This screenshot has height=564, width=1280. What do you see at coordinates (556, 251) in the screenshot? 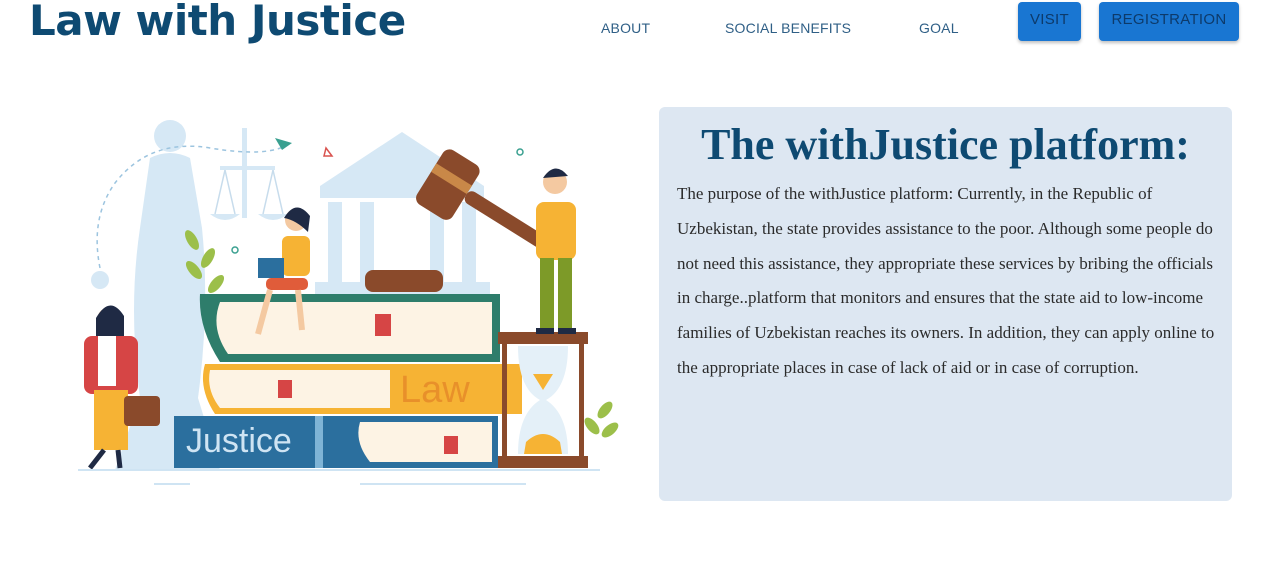
I see `man-figure` at bounding box center [556, 251].